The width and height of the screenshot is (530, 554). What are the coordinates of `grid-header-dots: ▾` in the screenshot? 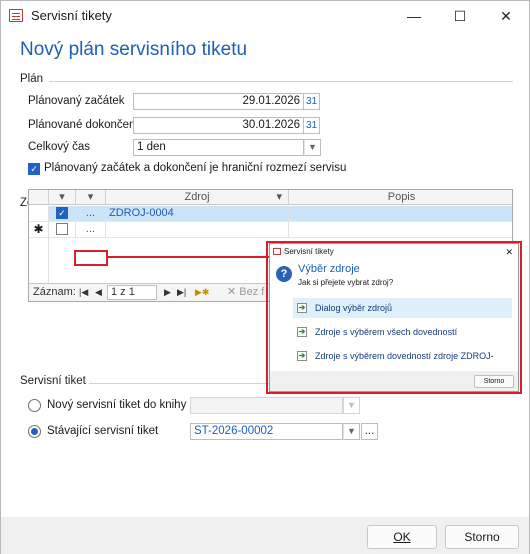 It's located at (91, 197).